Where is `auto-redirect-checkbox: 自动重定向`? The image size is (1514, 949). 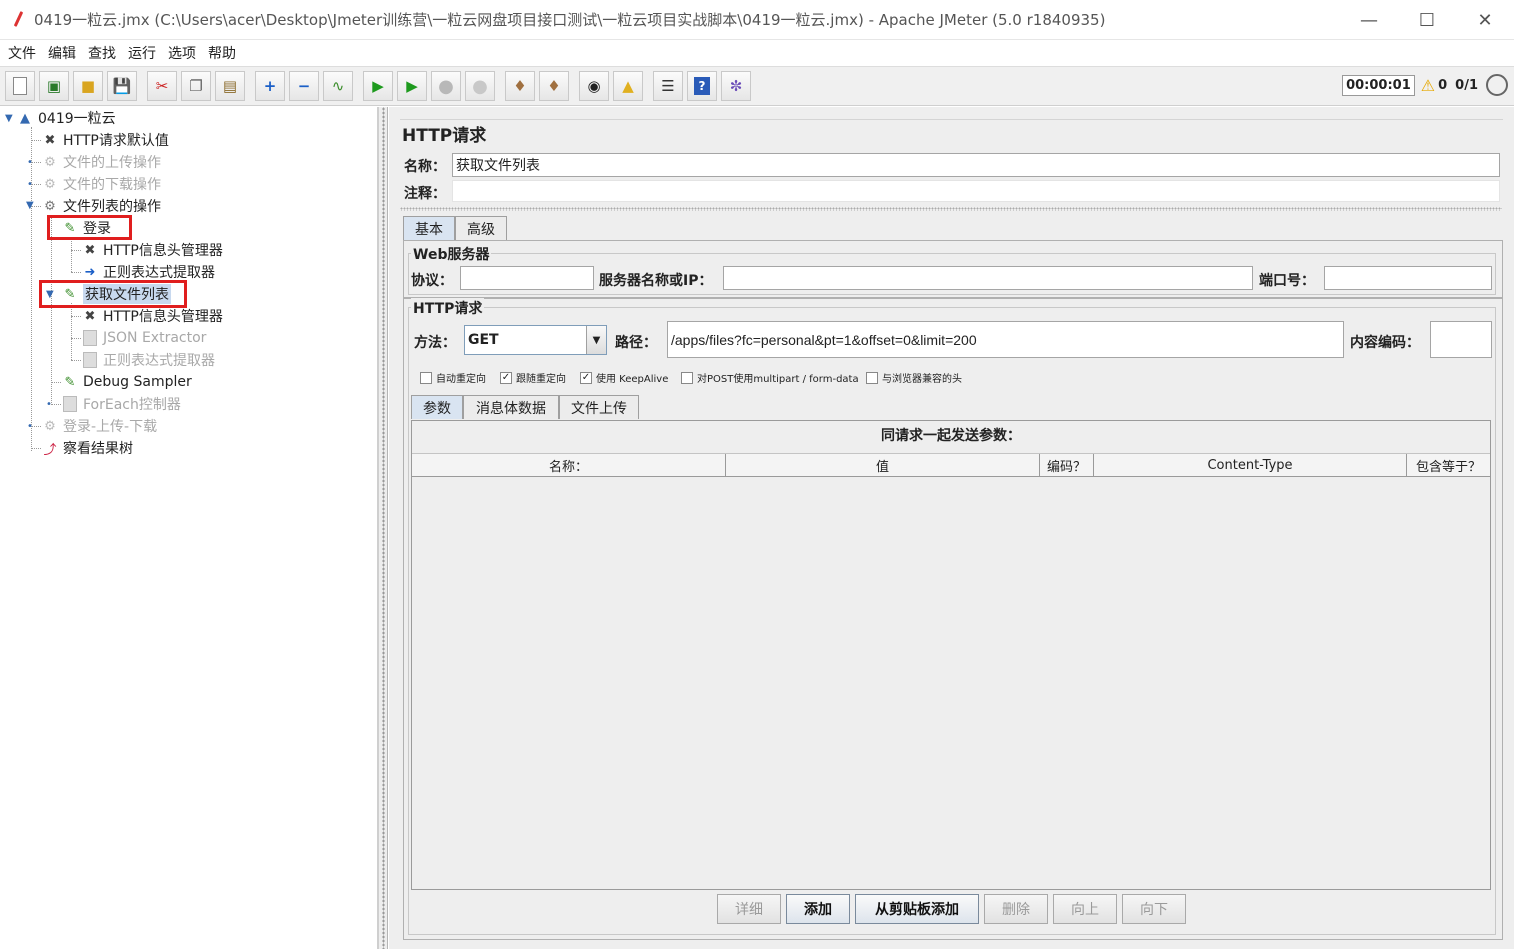
auto-redirect-checkbox: 自动重定向 is located at coordinates (453, 377).